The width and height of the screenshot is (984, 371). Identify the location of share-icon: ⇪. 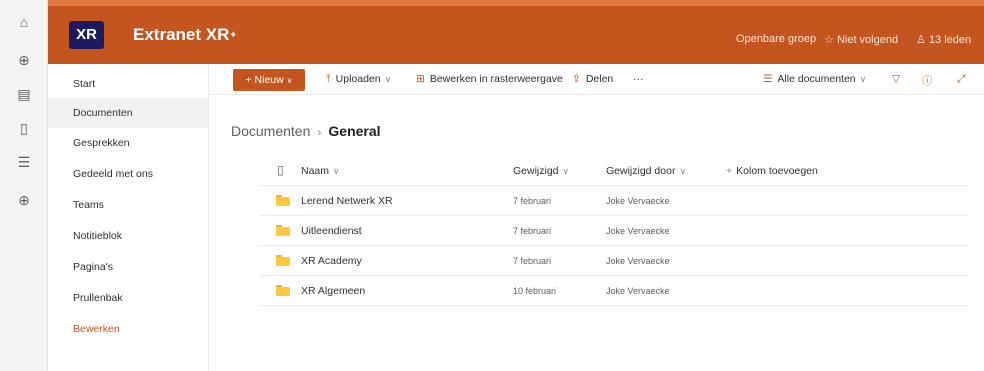
(576, 79).